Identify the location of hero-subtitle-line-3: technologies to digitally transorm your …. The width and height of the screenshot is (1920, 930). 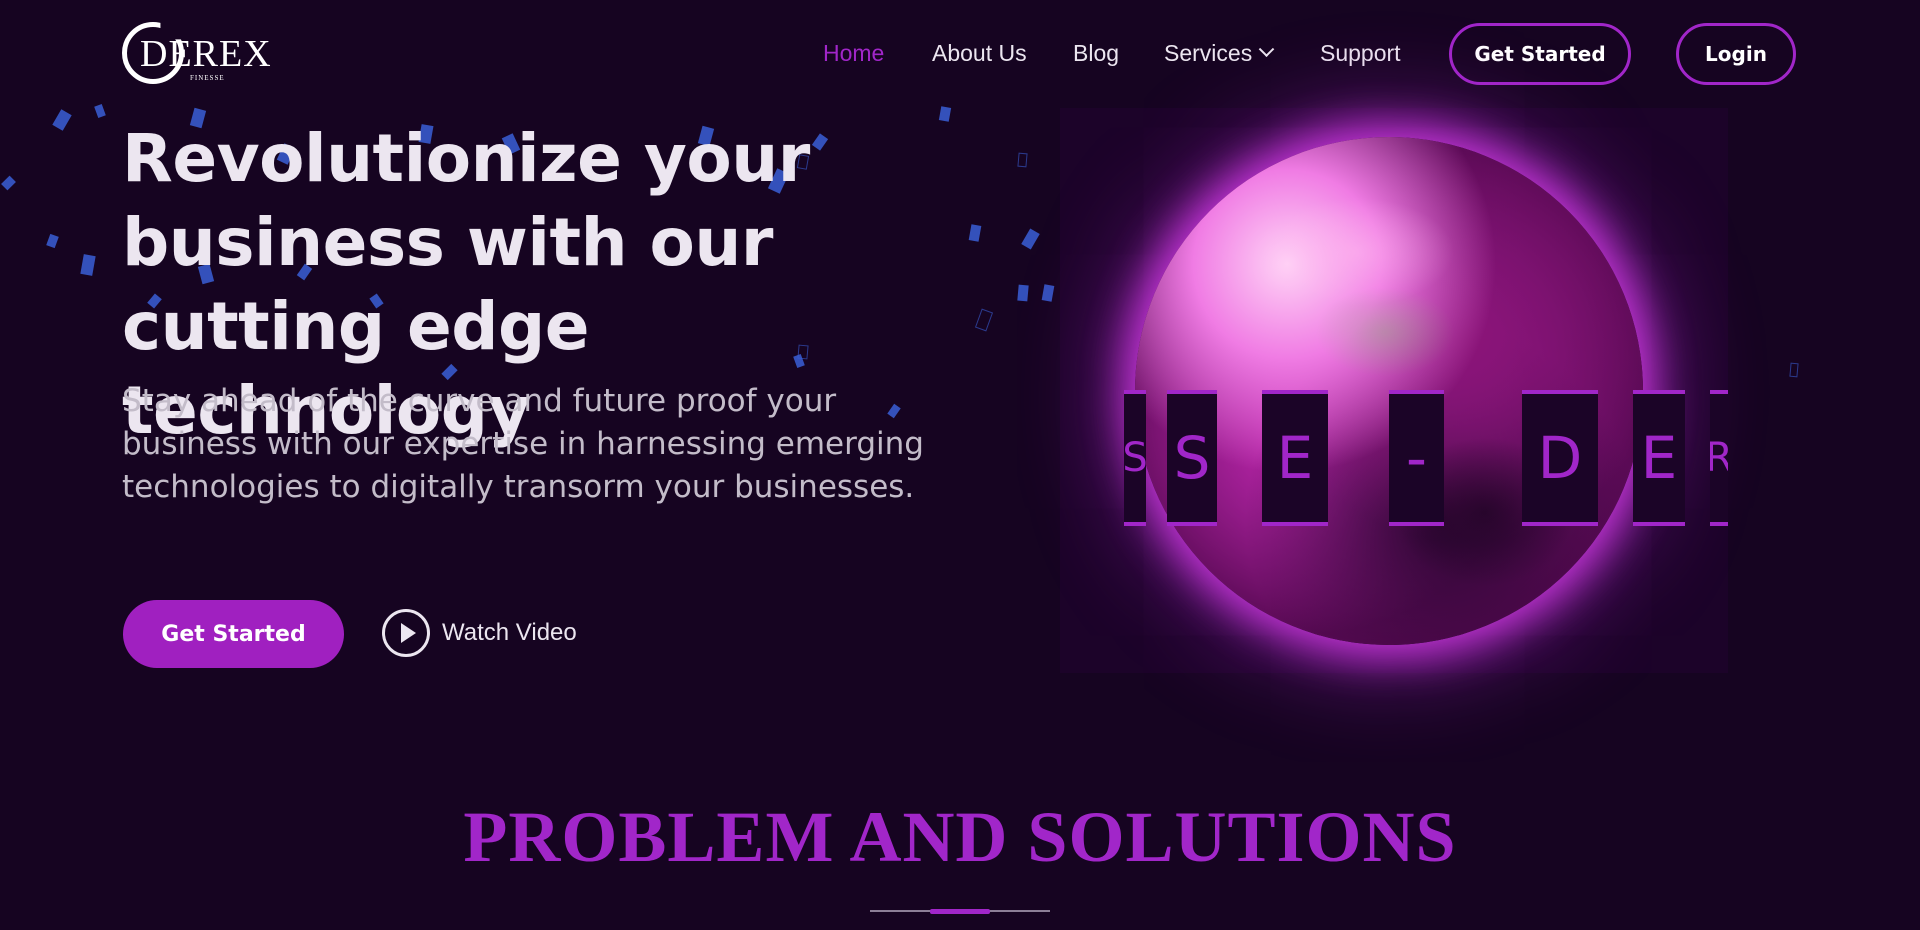
(518, 487).